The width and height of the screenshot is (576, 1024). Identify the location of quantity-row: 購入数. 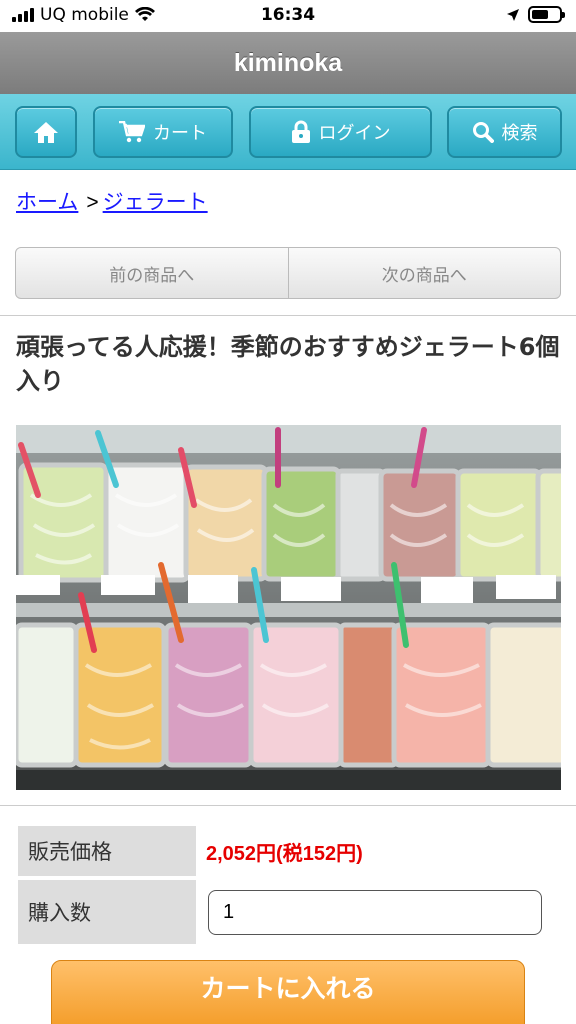
(280, 912).